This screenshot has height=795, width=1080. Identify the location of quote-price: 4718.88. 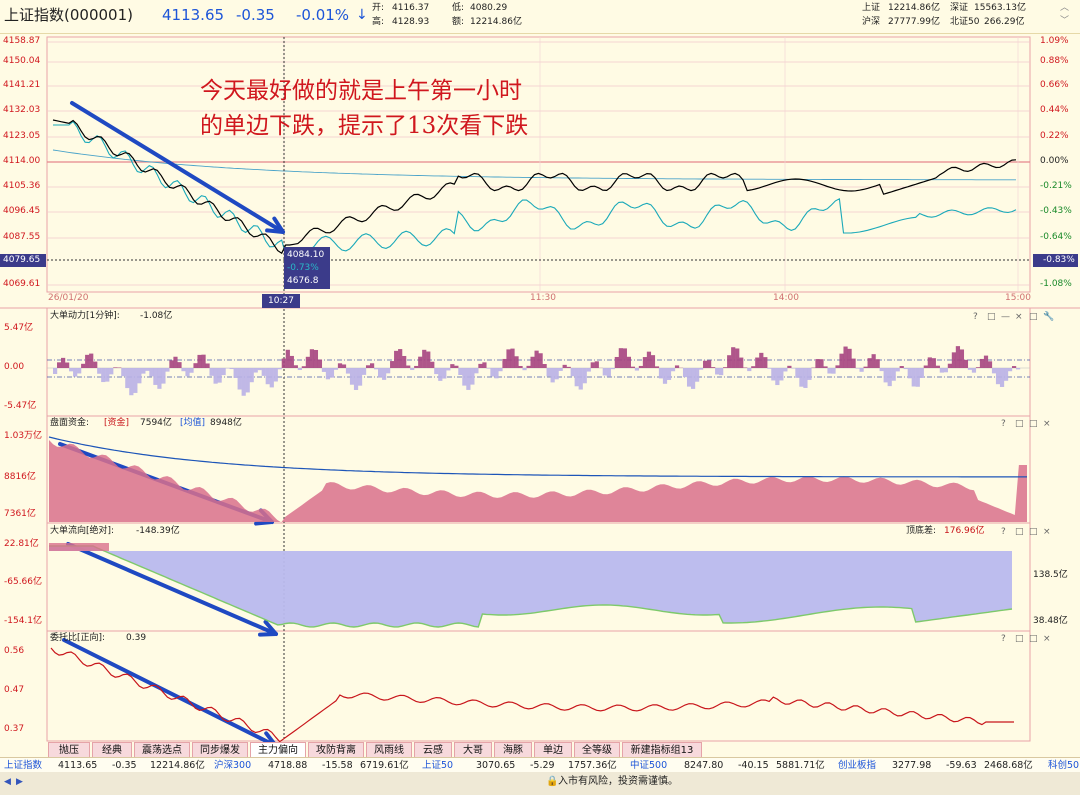
(288, 765).